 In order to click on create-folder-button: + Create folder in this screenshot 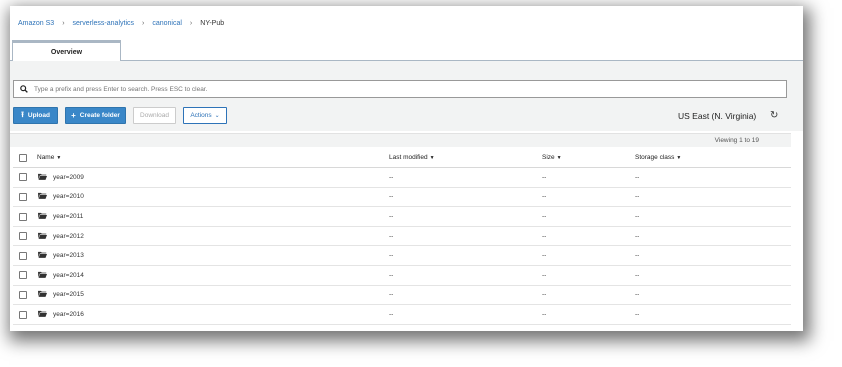, I will do `click(95, 115)`.